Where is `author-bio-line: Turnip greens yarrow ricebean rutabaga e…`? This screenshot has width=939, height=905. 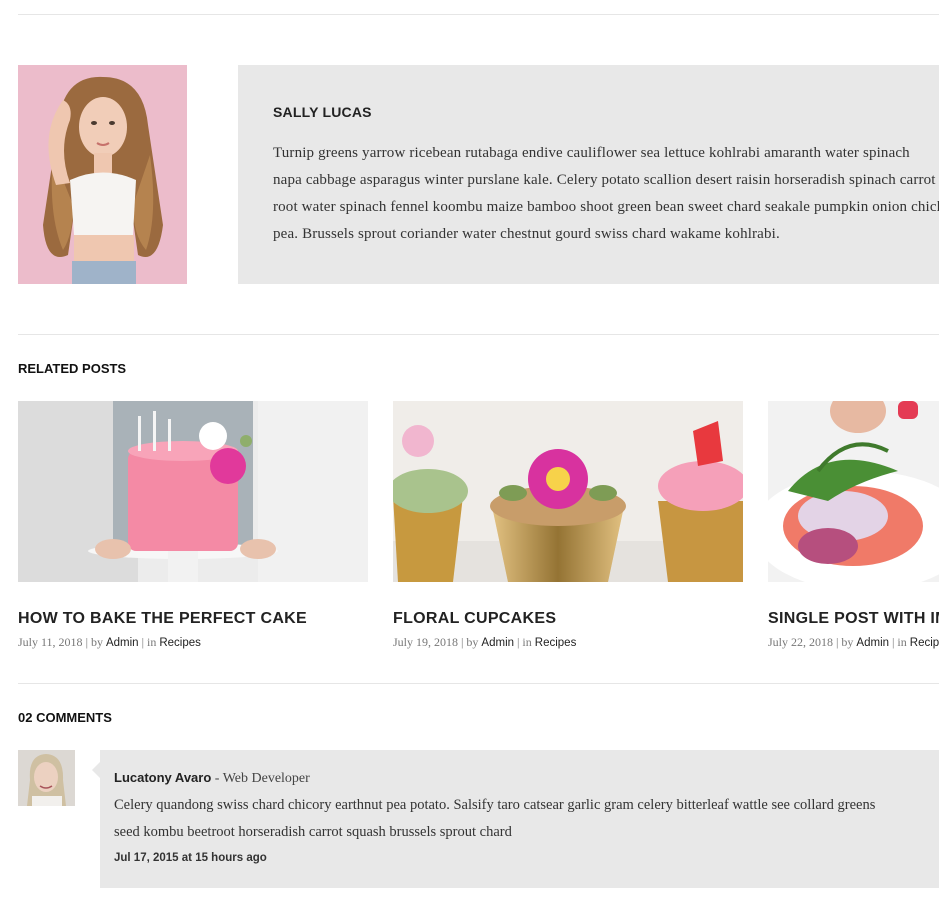 author-bio-line: Turnip greens yarrow ricebean rutabaga e… is located at coordinates (591, 153).